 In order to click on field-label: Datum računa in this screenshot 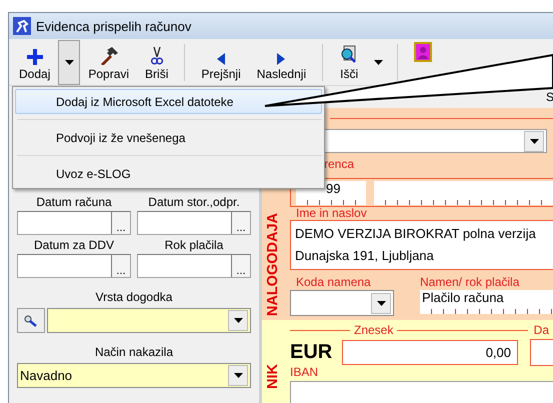, I will do `click(74, 202)`.